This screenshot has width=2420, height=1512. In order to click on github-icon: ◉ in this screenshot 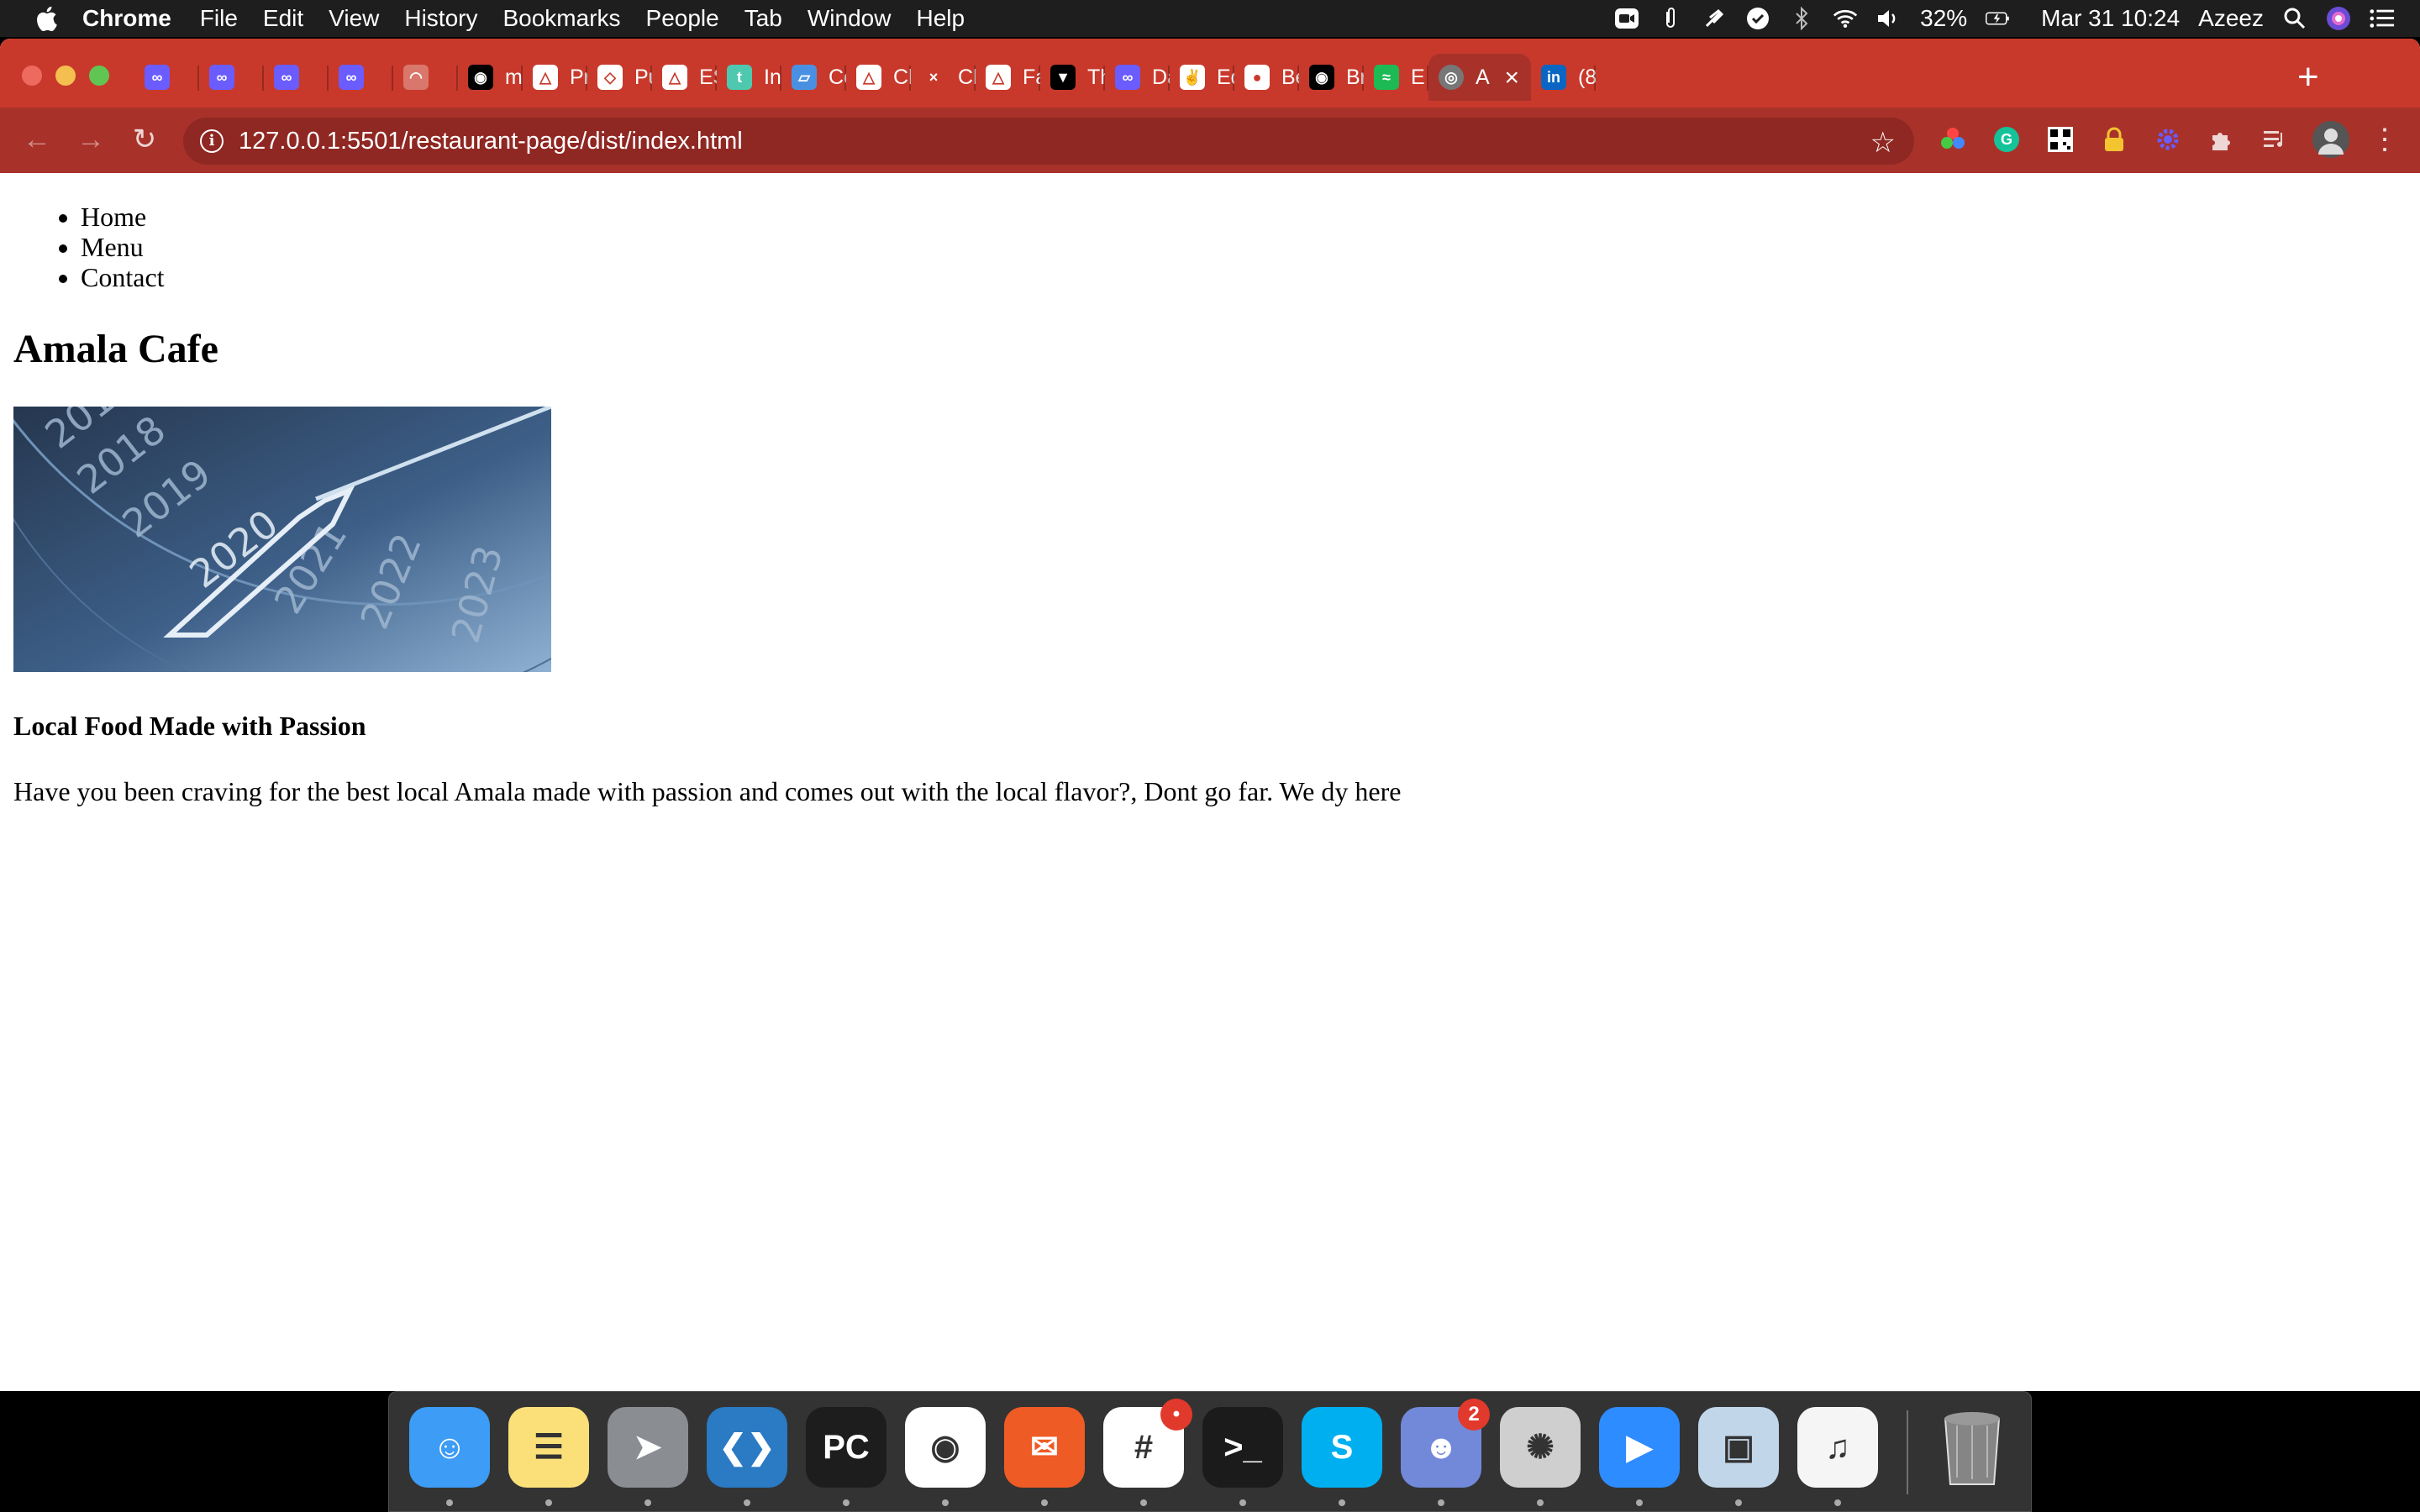, I will do `click(1321, 77)`.